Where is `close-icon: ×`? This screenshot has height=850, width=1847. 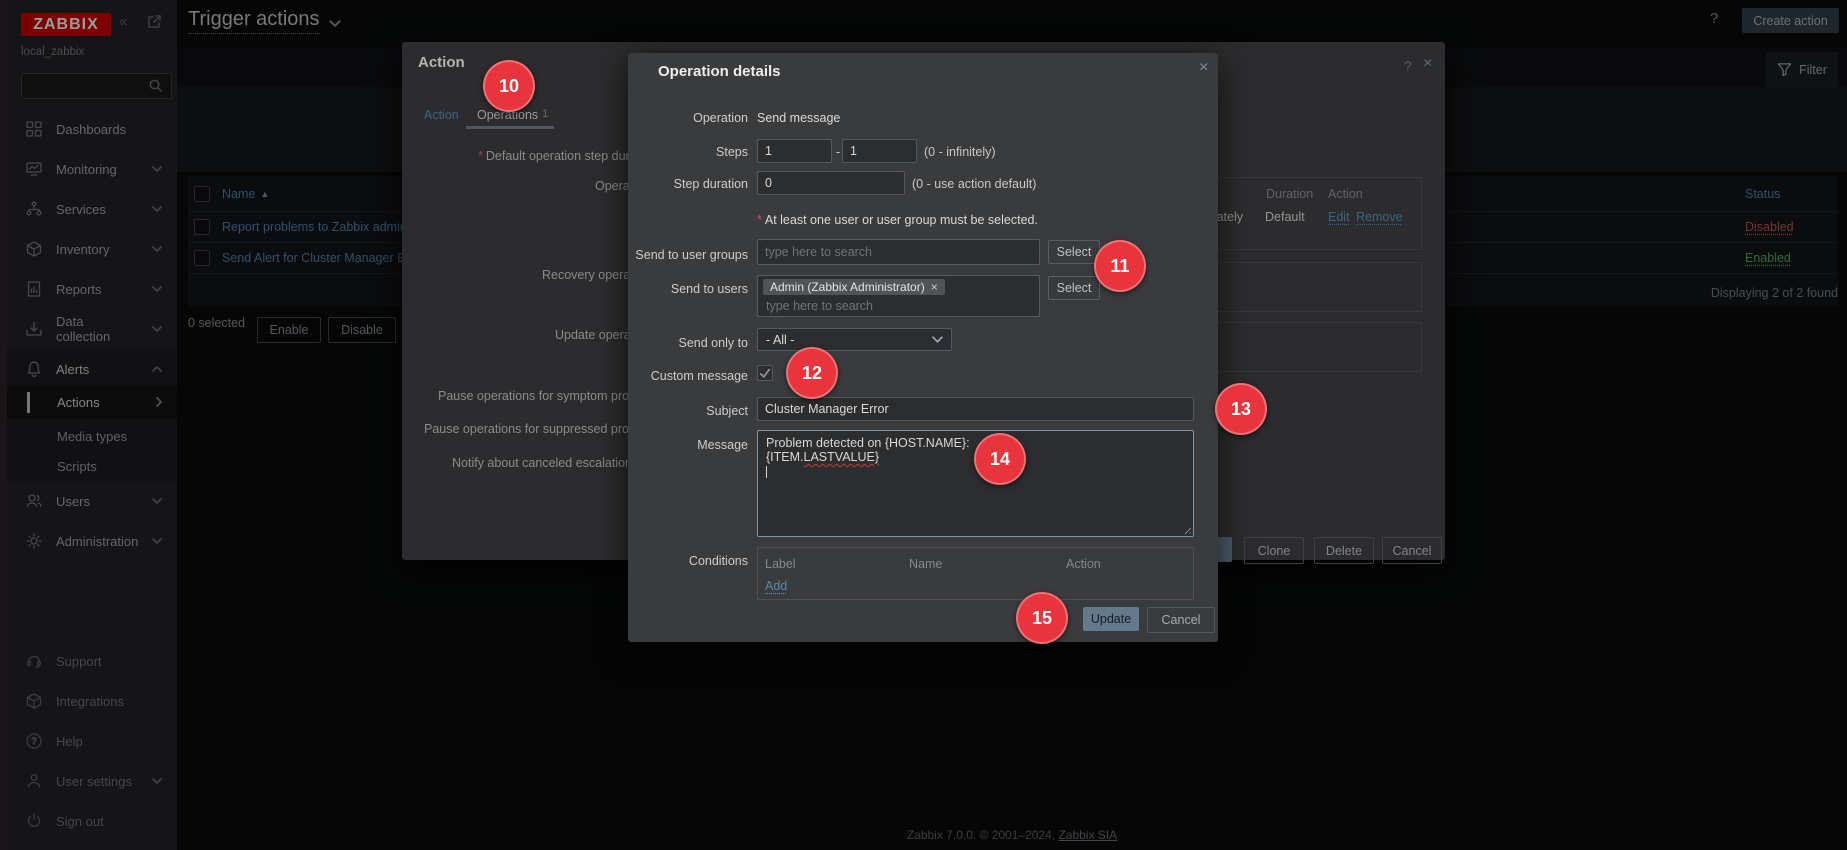
close-icon: × is located at coordinates (1203, 68).